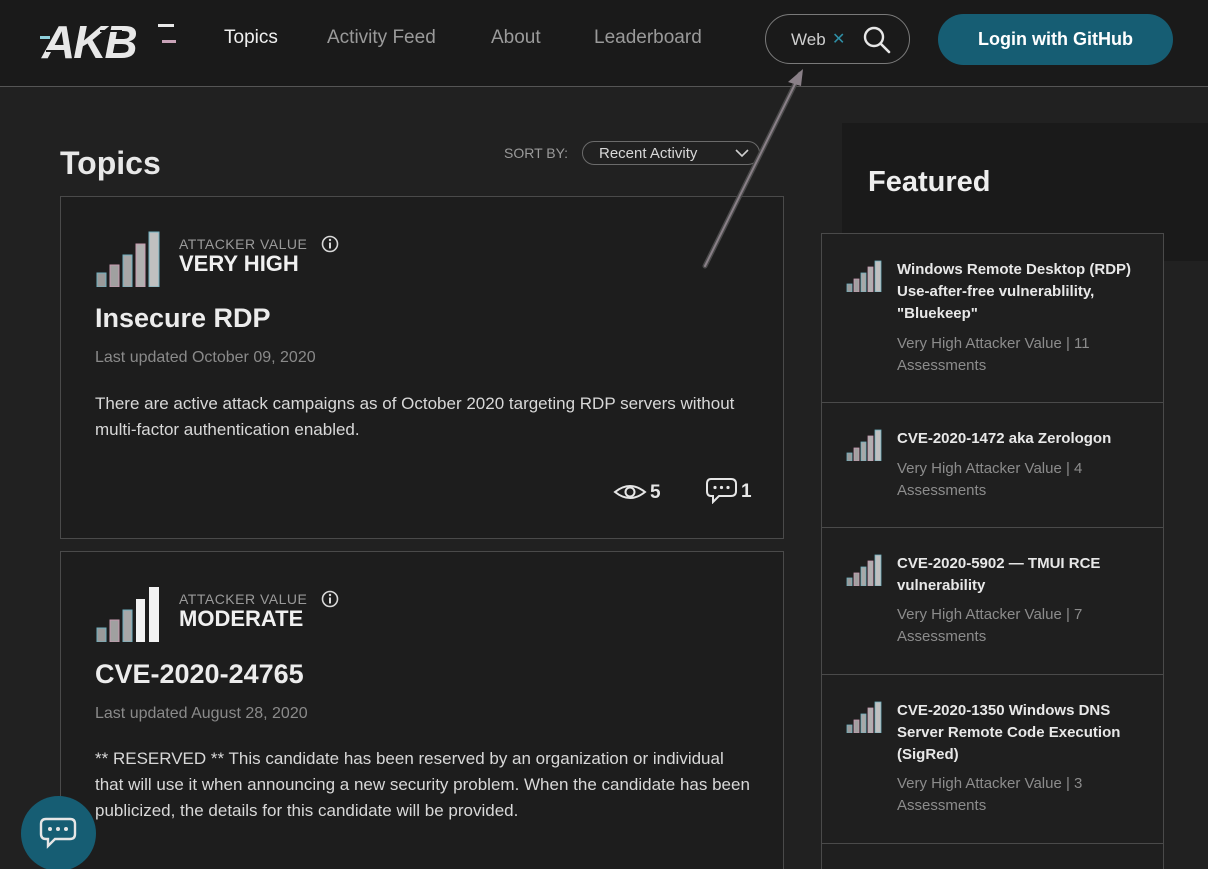 The height and width of the screenshot is (869, 1208). Describe the element at coordinates (241, 618) in the screenshot. I see `attacker-value: MODERATE` at that location.